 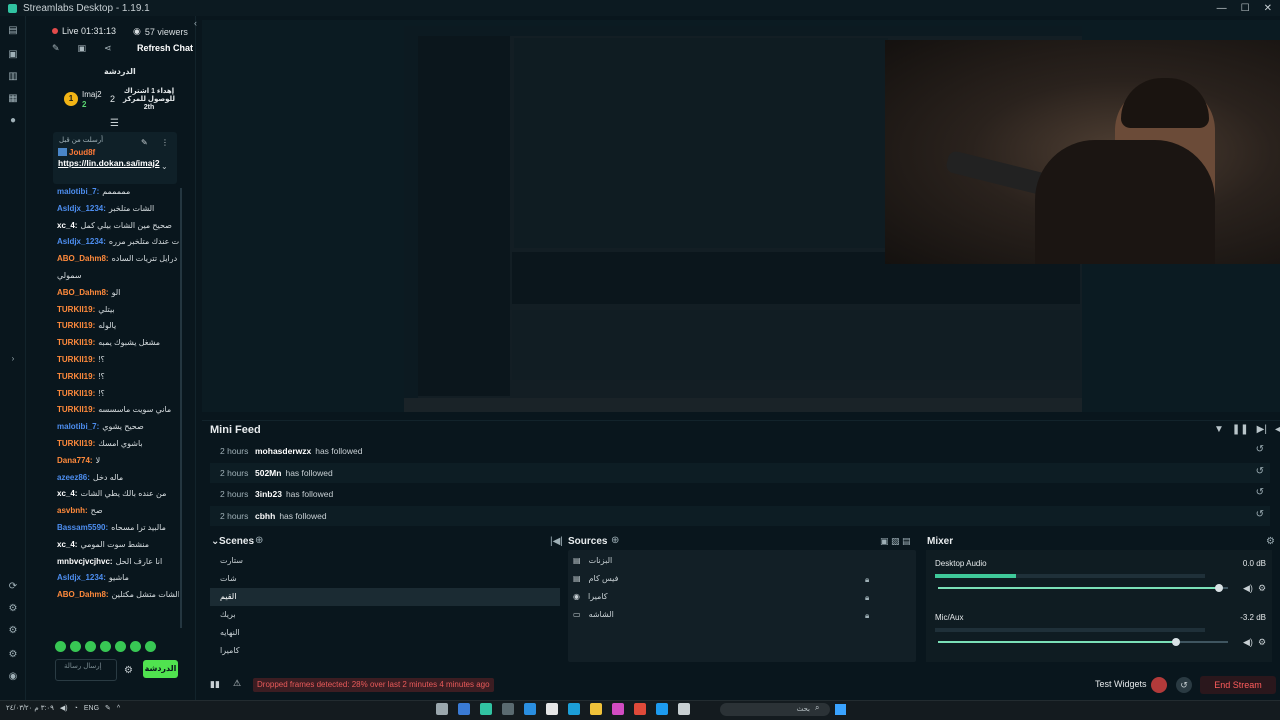 I want to click on collapse-chat-icon: ‹, so click(x=195, y=23).